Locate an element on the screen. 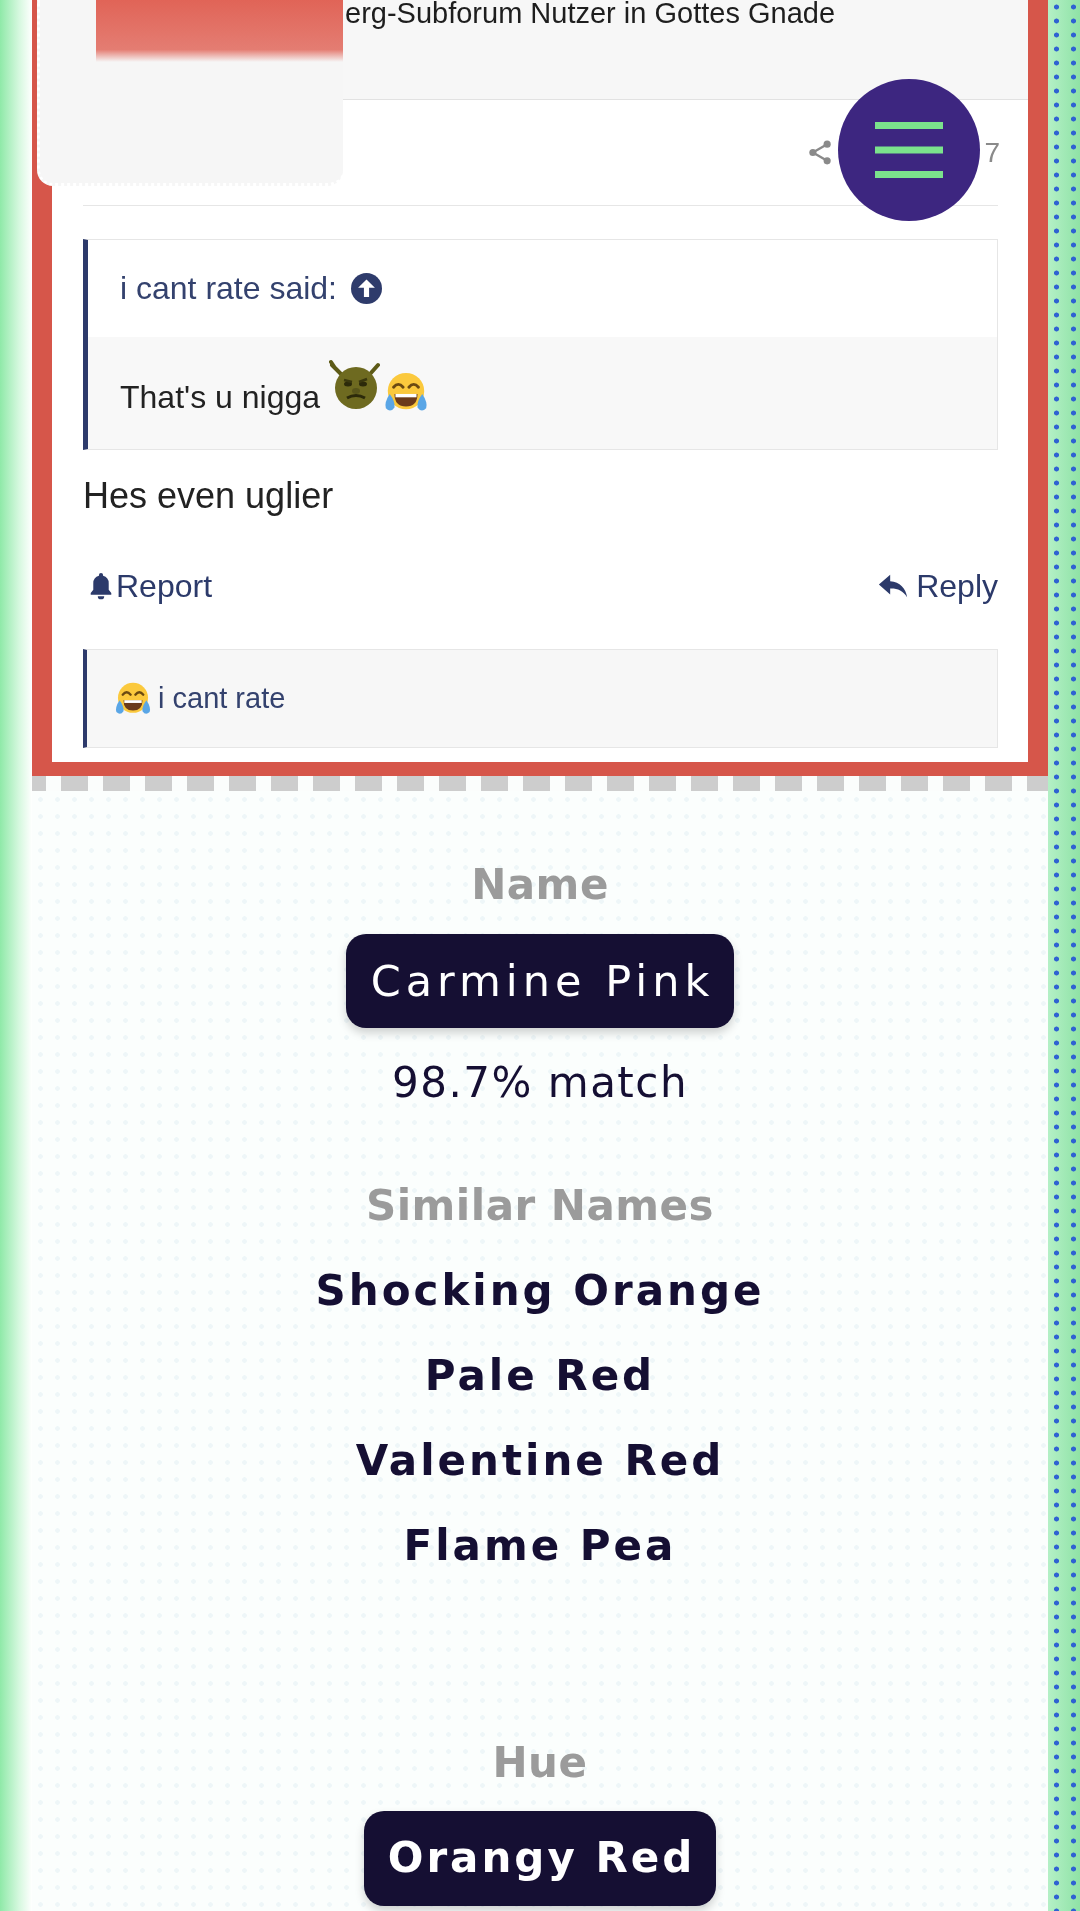 This screenshot has height=1911, width=1080. share-icon is located at coordinates (820, 152).